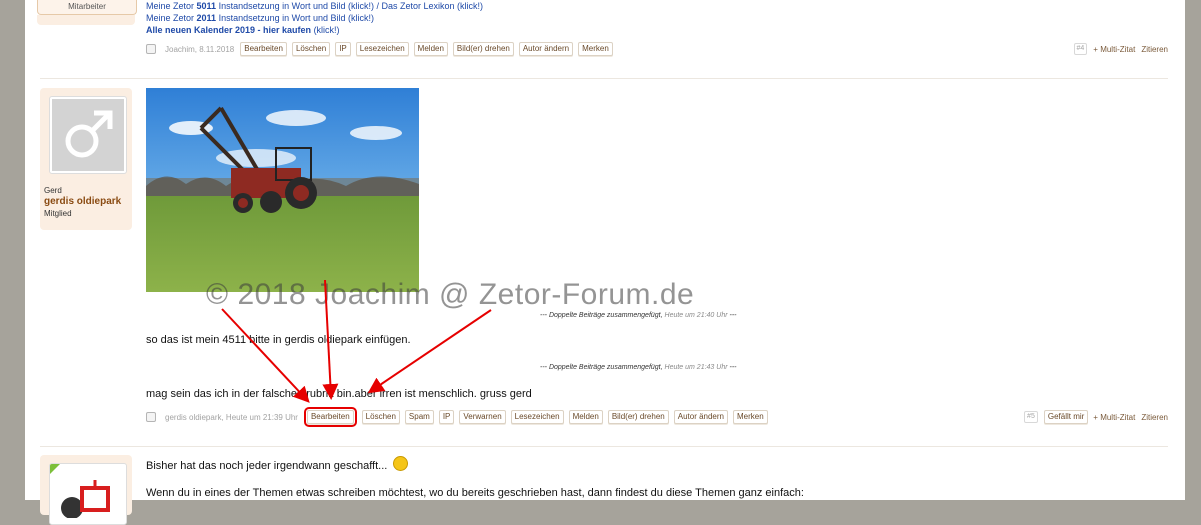  Describe the element at coordinates (638, 417) in the screenshot. I see `rotate-images-button: Bild(er) drehen` at that location.